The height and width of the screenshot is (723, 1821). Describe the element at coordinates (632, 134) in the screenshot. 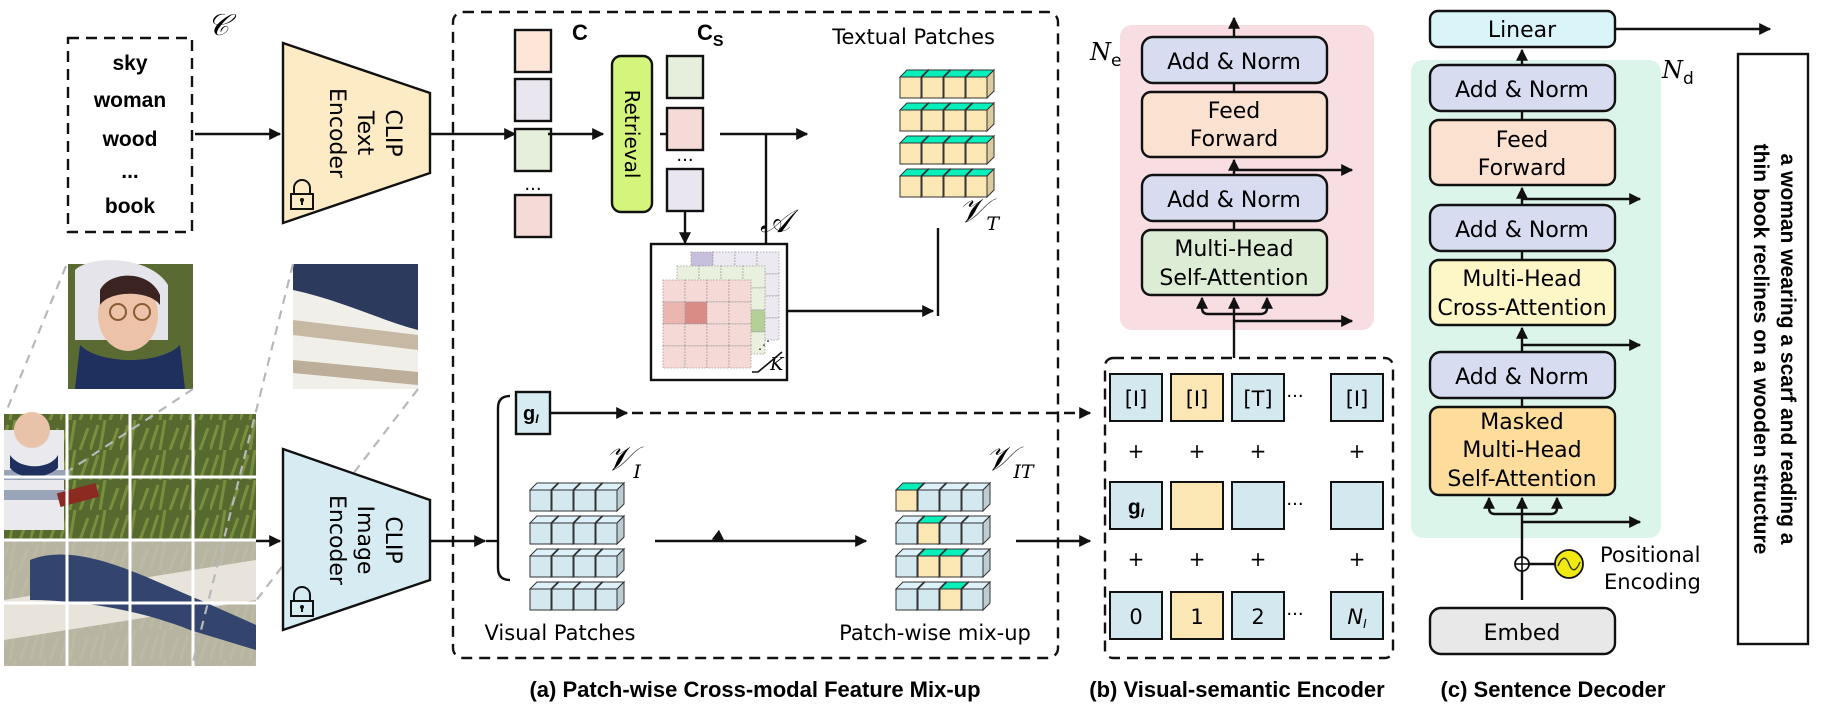

I see `retrieval-label: Retrieval` at that location.